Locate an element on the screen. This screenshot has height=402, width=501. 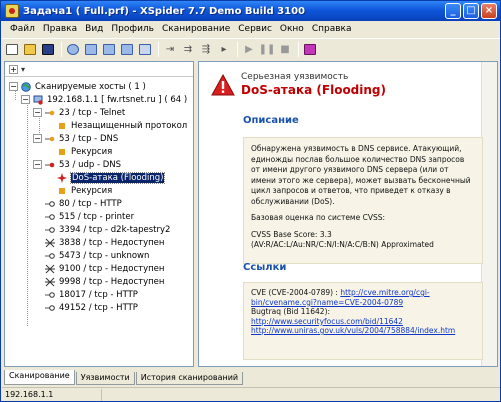
window-controls: _ □ × is located at coordinates (471, 11).